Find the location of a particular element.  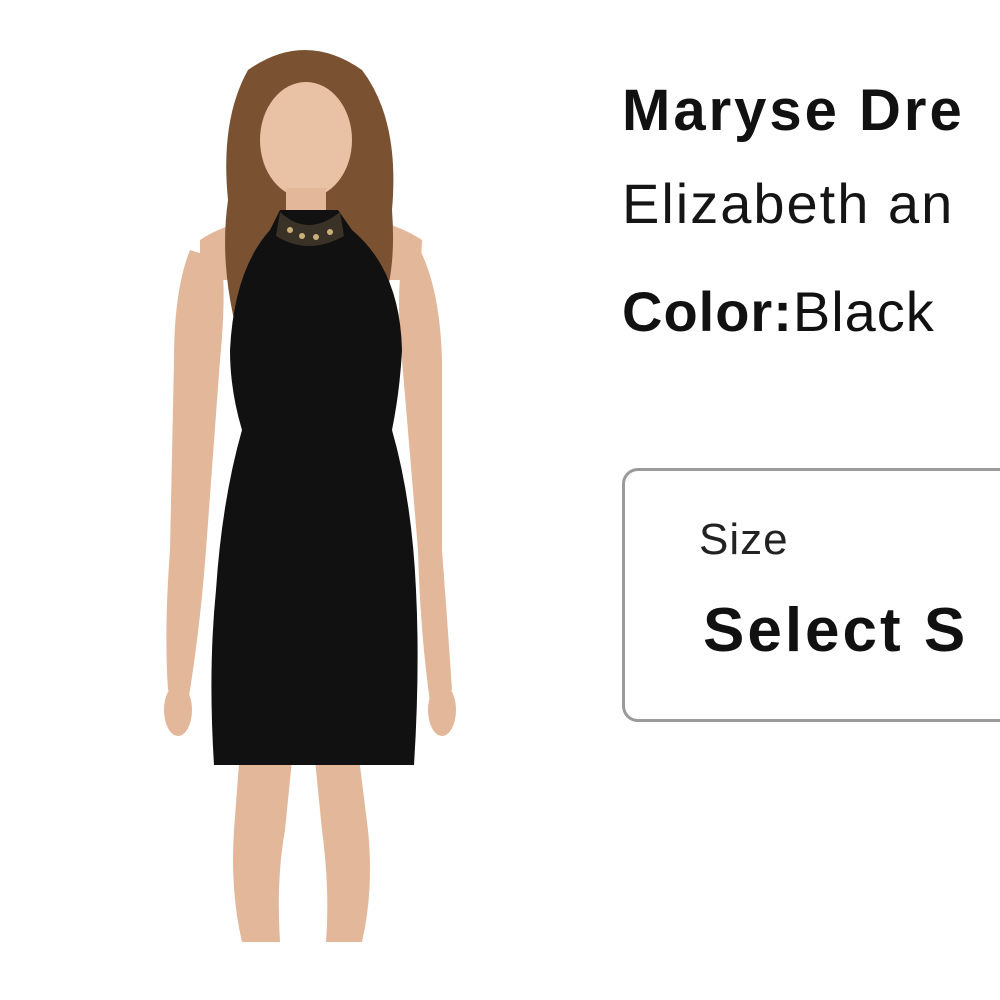

product-title: Maryse Dre is located at coordinates (793, 110).